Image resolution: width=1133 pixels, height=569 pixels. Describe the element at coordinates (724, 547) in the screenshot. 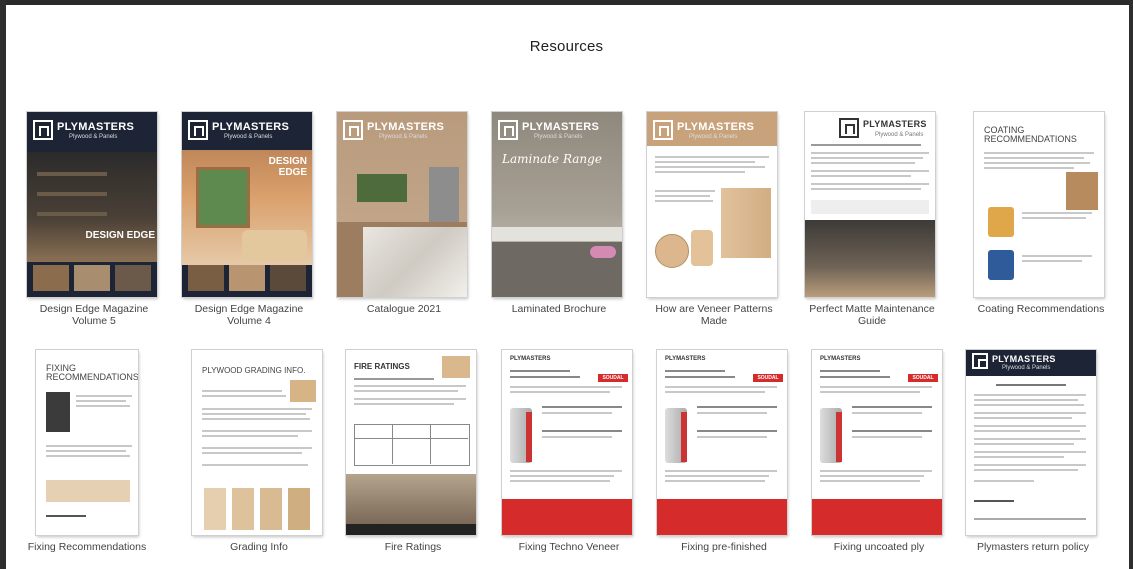

I see `resource-title: Fixing pre-finished` at that location.